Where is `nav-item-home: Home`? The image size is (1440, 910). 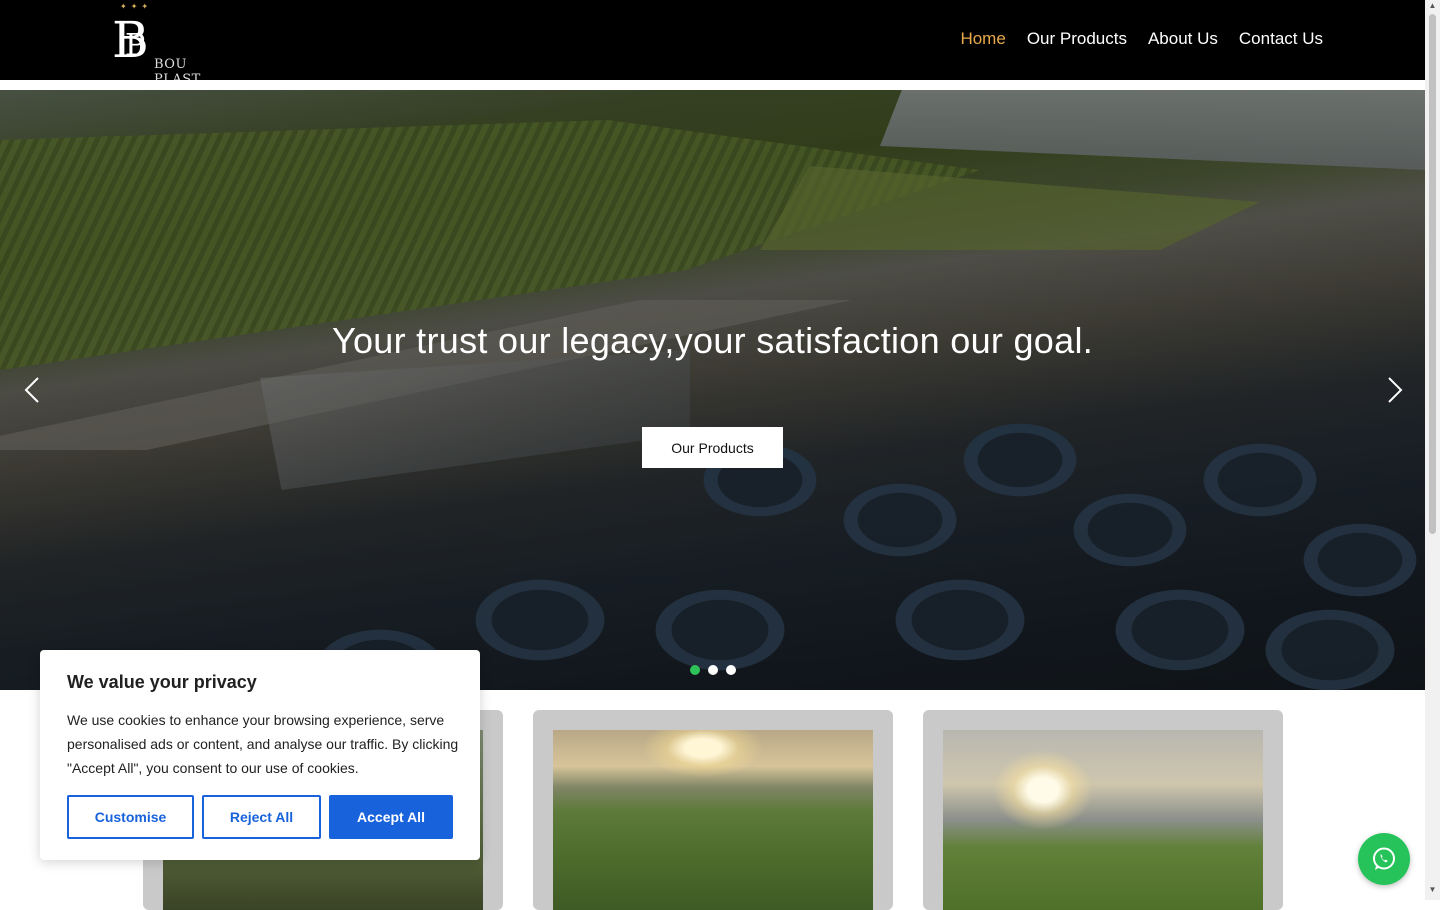
nav-item-home: Home is located at coordinates (982, 39).